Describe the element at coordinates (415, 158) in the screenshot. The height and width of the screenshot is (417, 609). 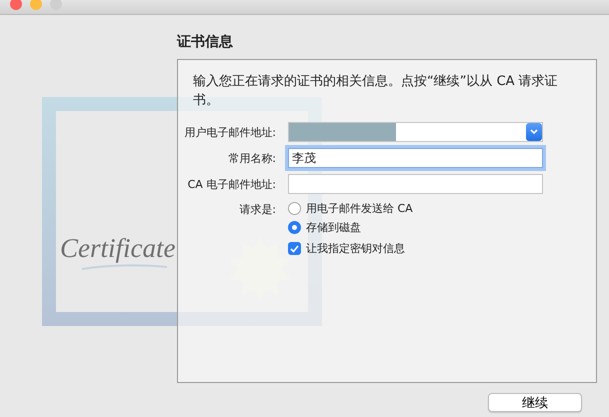
I see `text-field: 李茂` at that location.